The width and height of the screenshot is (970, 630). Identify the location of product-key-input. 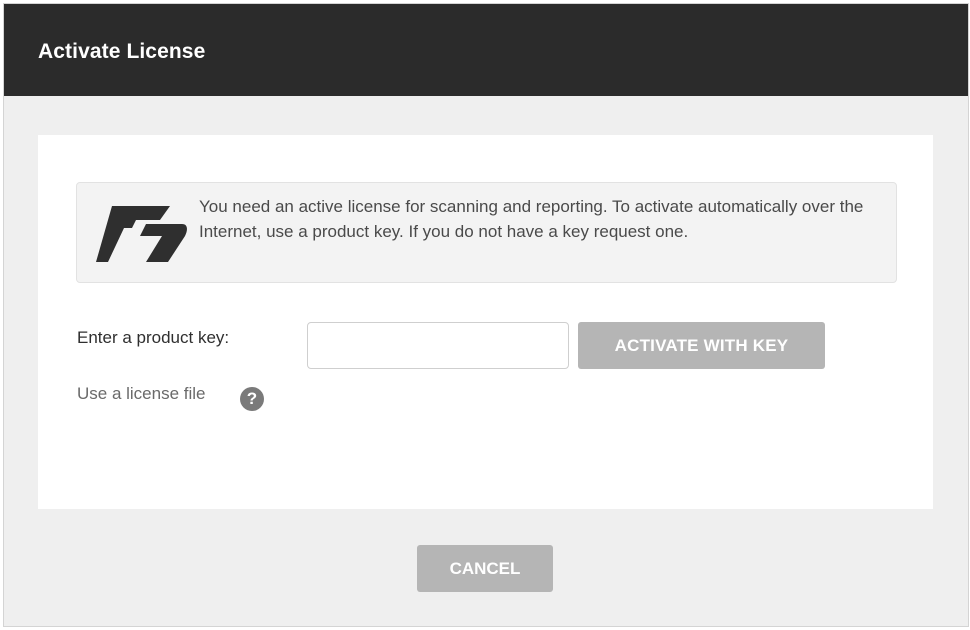
(438, 345).